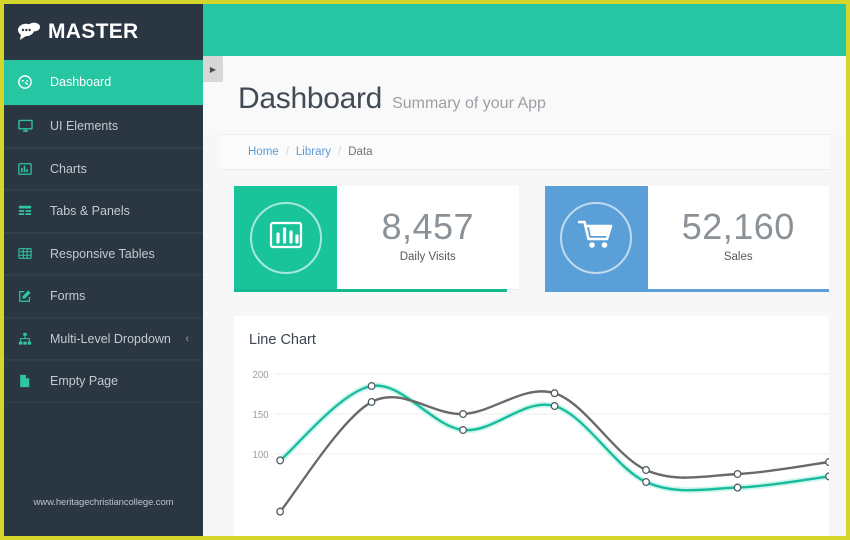 This screenshot has width=850, height=540. What do you see at coordinates (738, 256) in the screenshot?
I see `stat-card-label: Sales` at bounding box center [738, 256].